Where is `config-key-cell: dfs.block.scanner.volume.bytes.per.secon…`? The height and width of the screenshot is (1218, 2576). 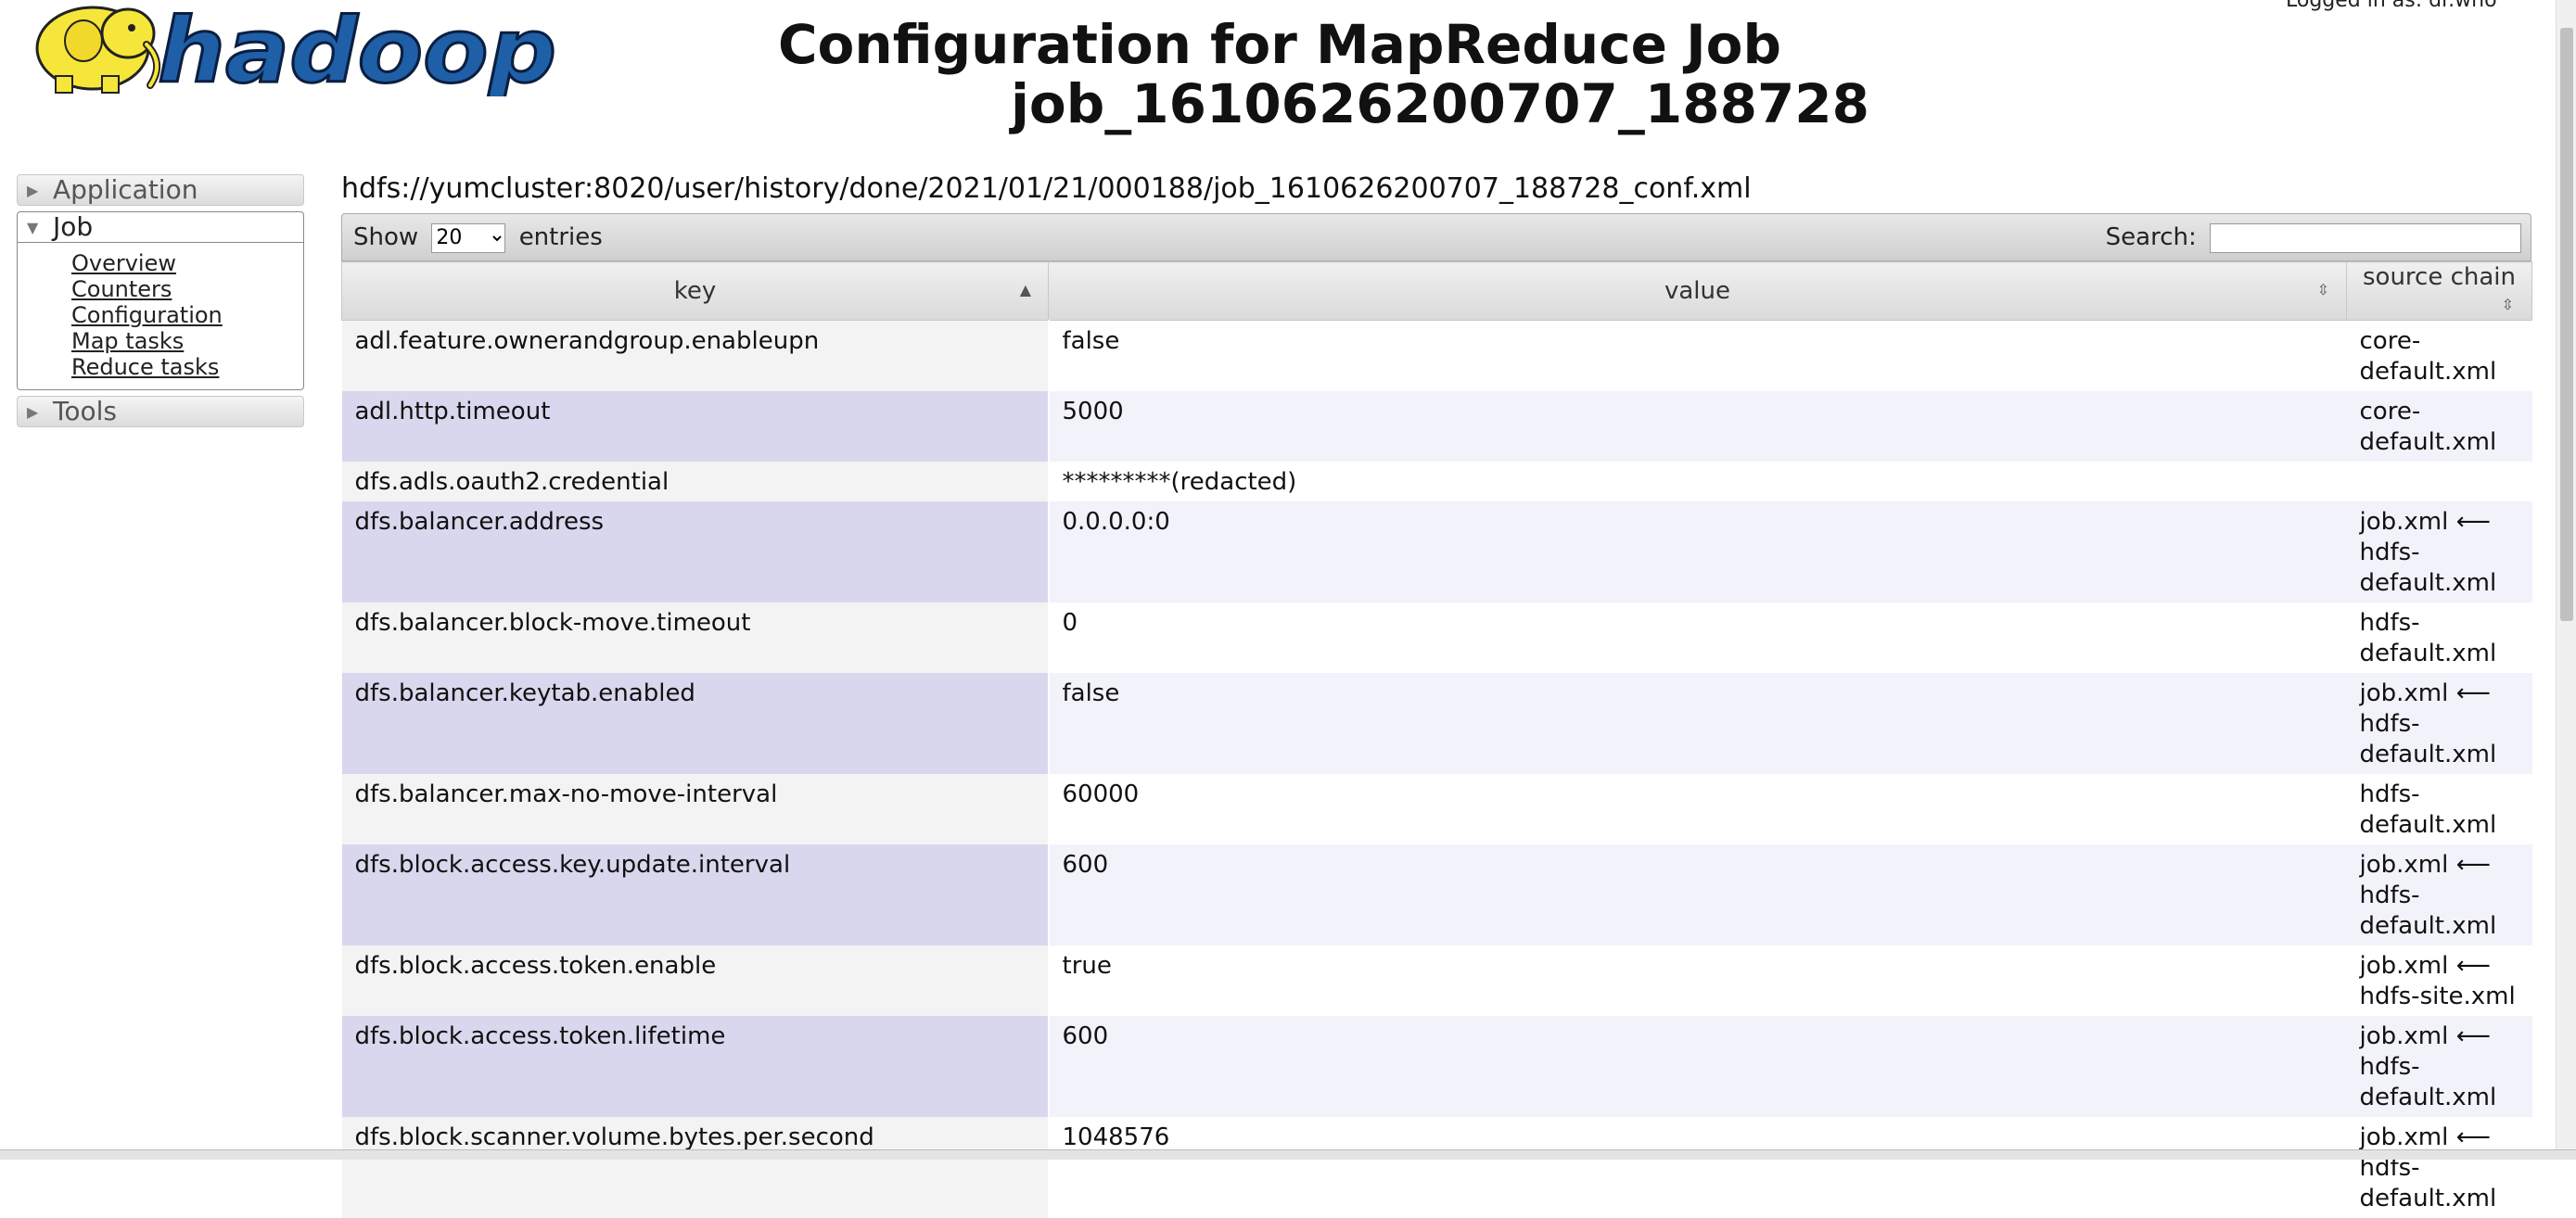
config-key-cell: dfs.block.scanner.volume.bytes.per.secon… is located at coordinates (695, 1167).